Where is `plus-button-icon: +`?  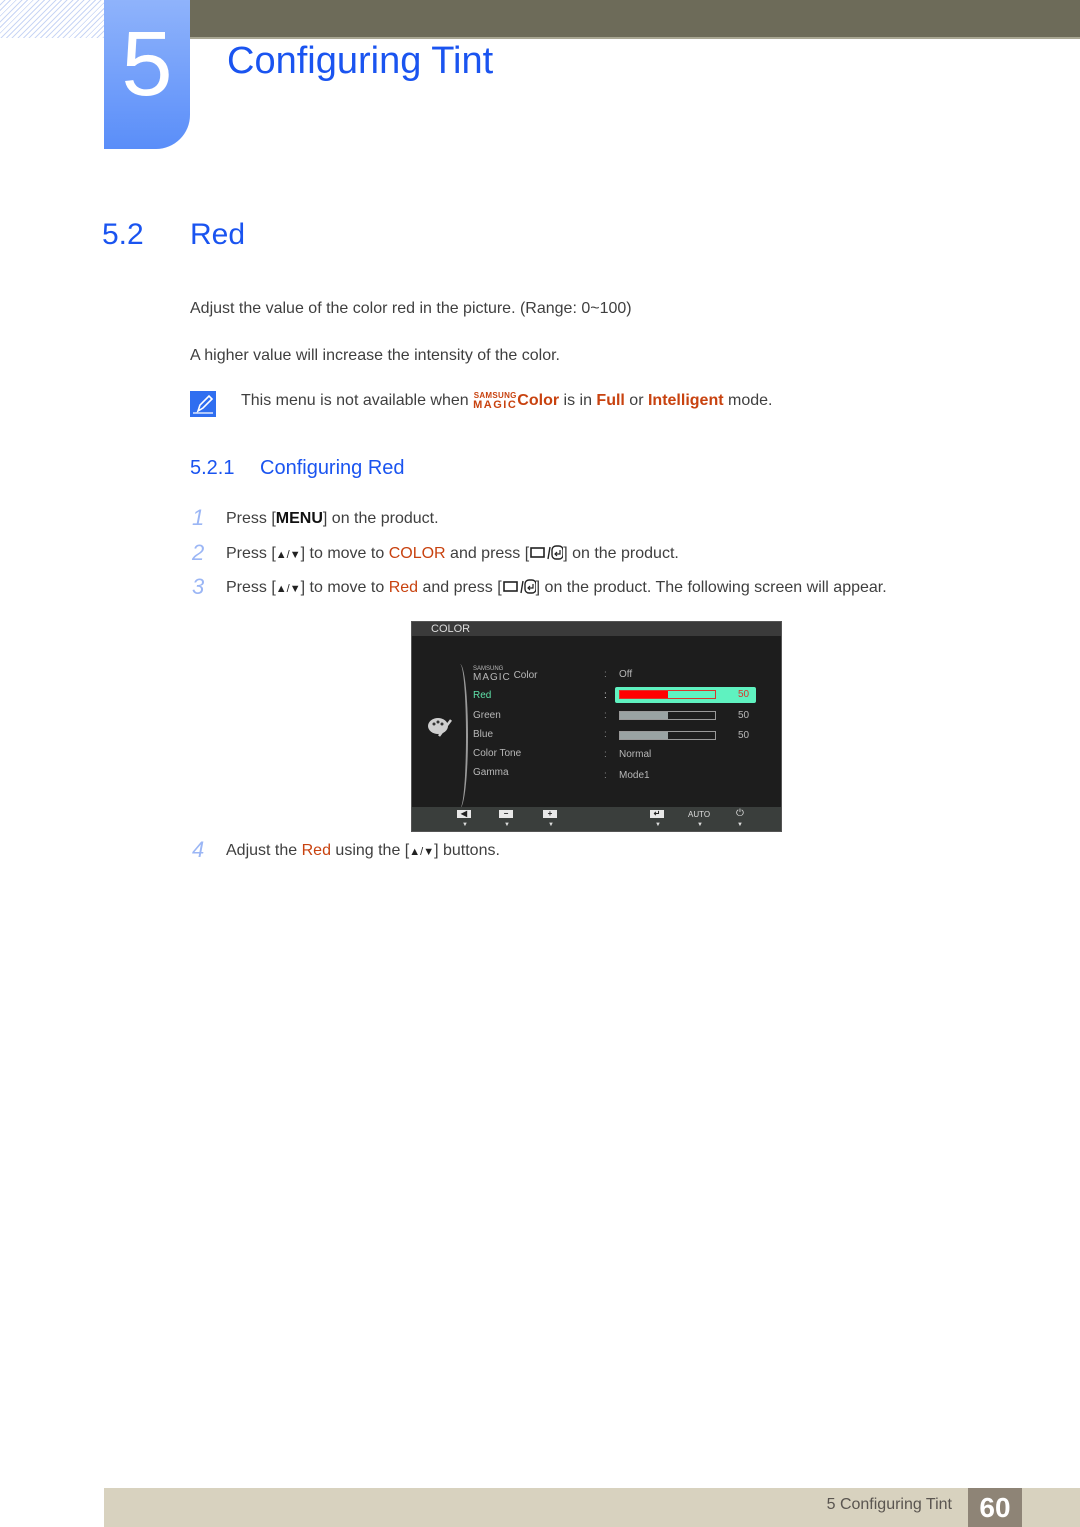 plus-button-icon: + is located at coordinates (550, 814).